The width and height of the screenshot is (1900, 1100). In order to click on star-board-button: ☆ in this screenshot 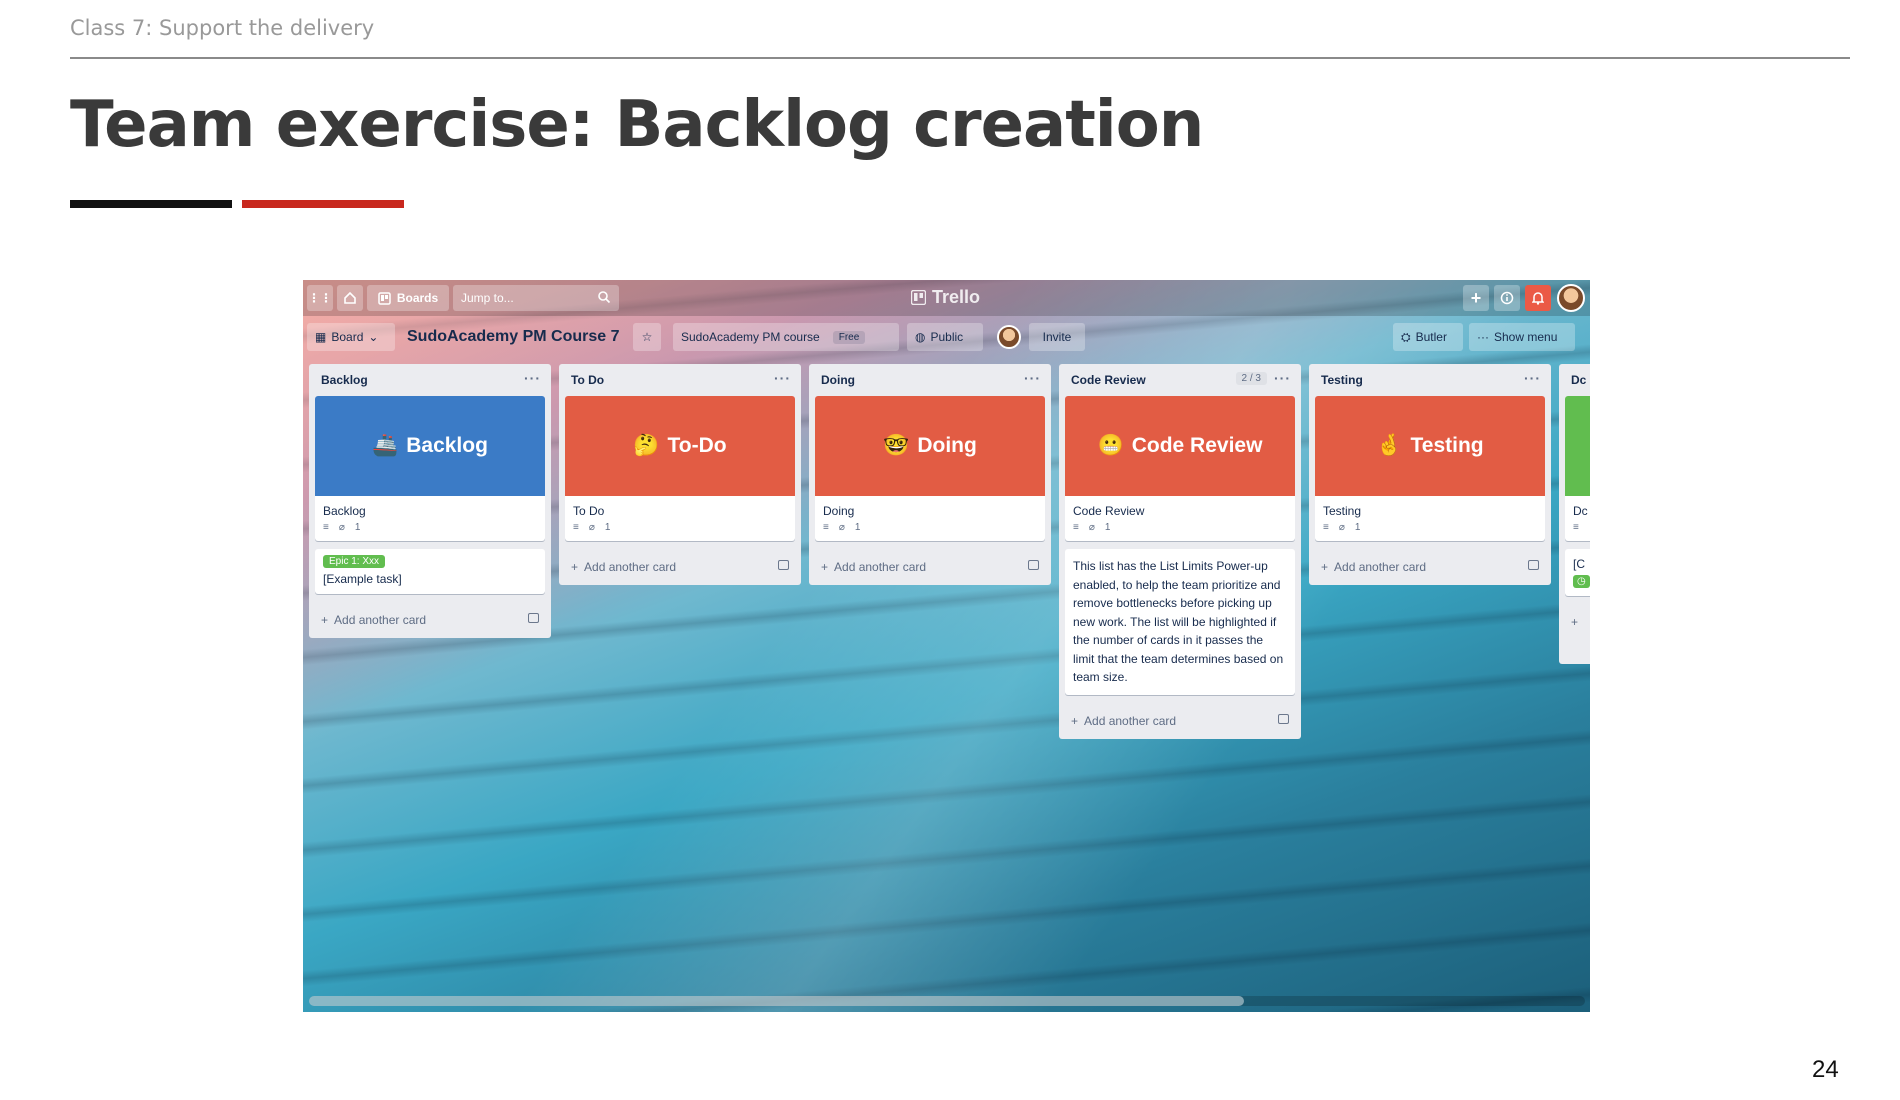, I will do `click(647, 337)`.